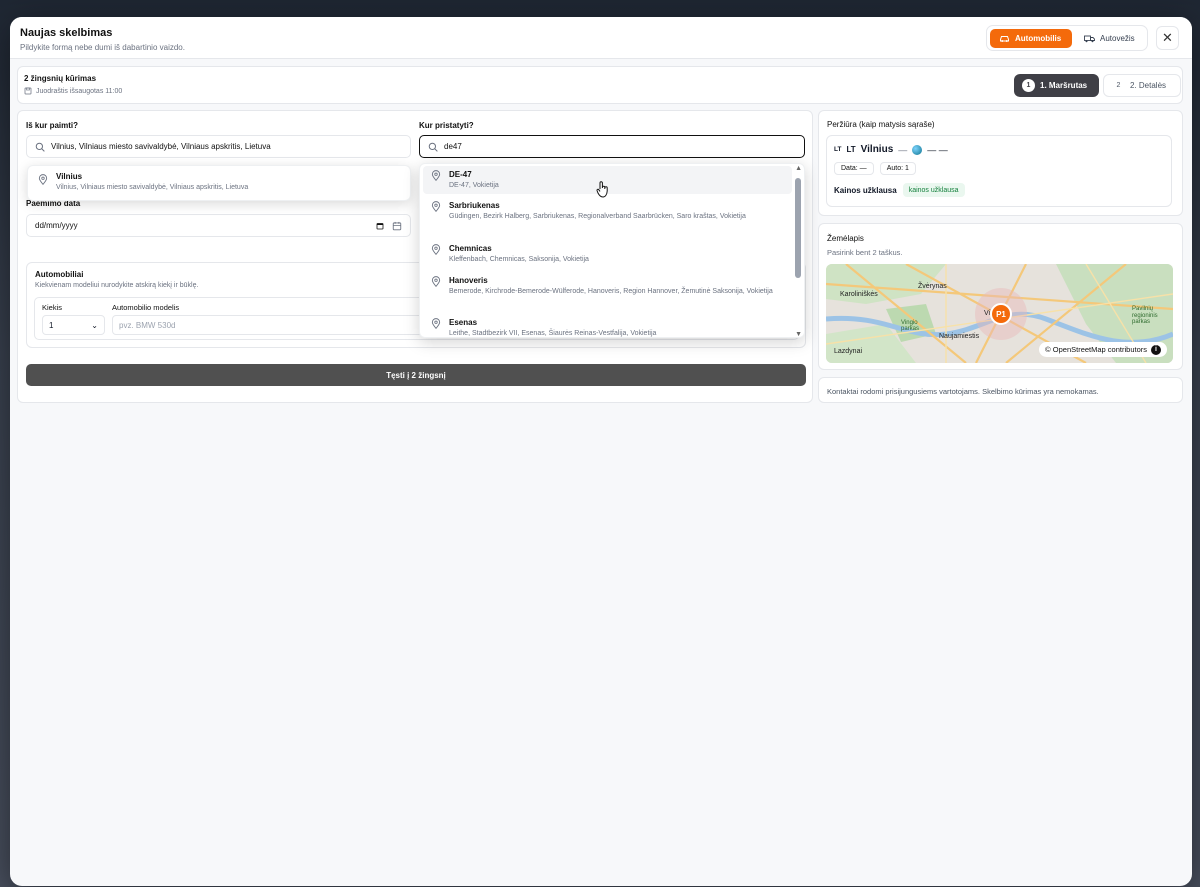  I want to click on model-label: Automobilio modelis, so click(146, 307).